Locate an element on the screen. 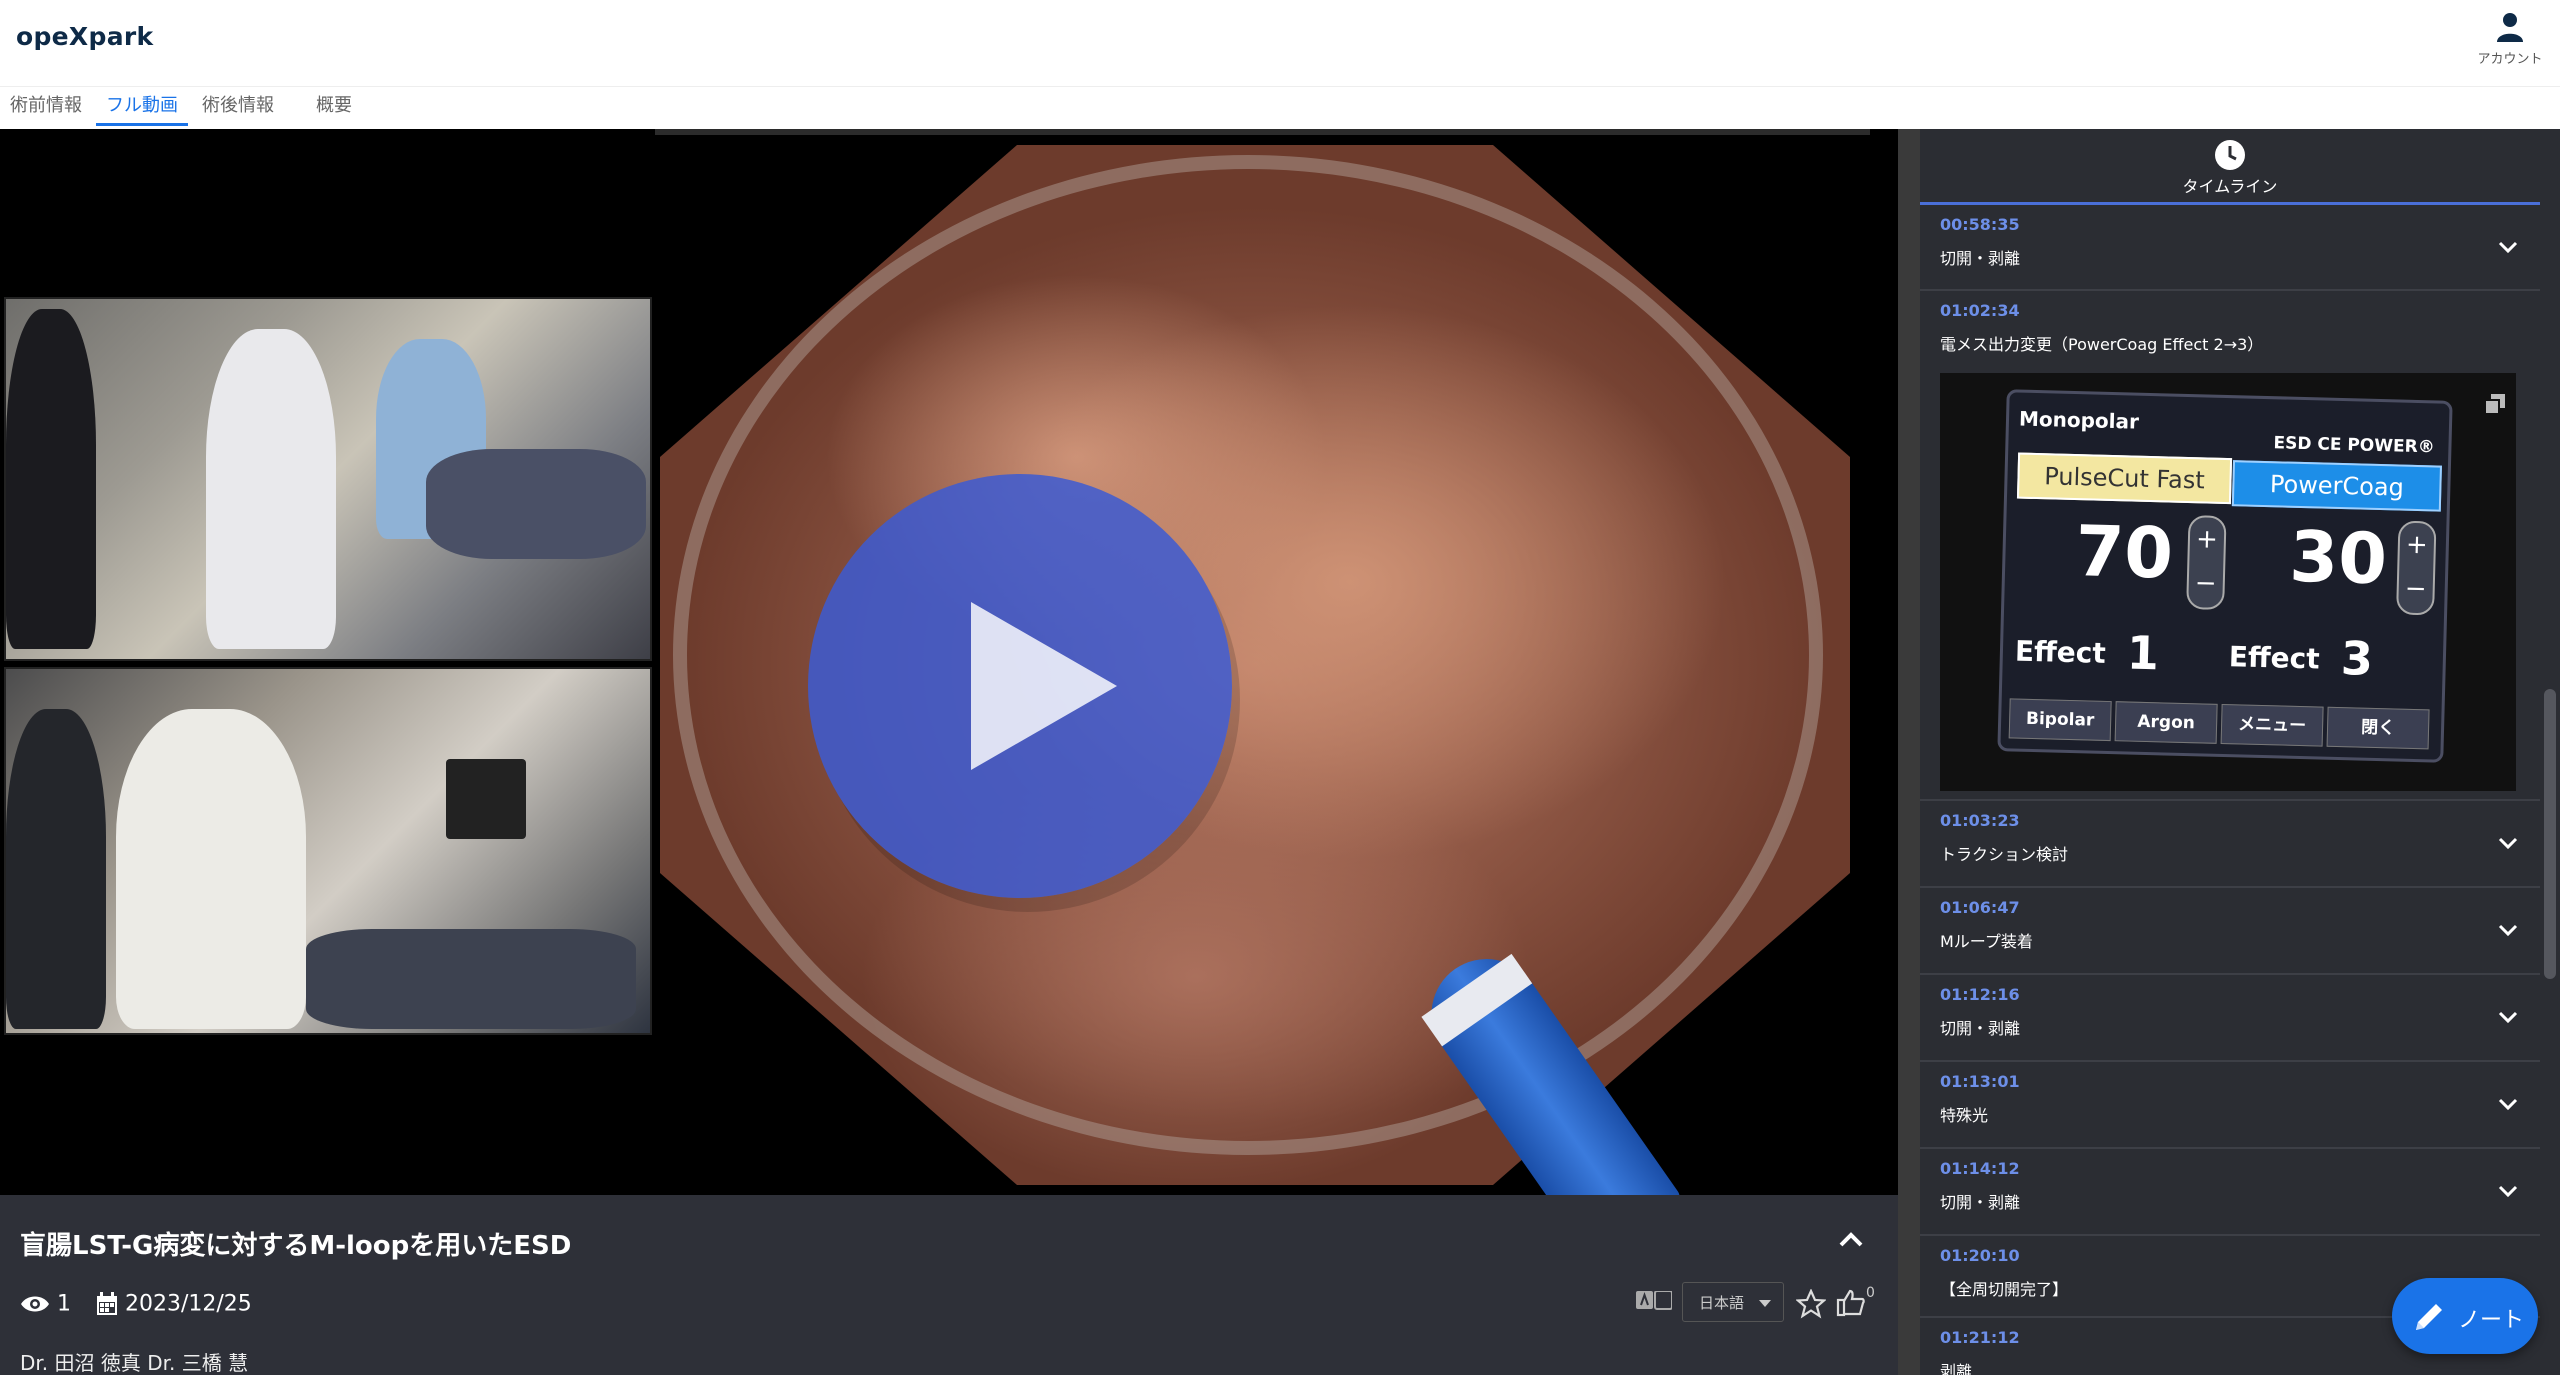 This screenshot has height=1376, width=2560. pencil-icon is located at coordinates (2429, 1317).